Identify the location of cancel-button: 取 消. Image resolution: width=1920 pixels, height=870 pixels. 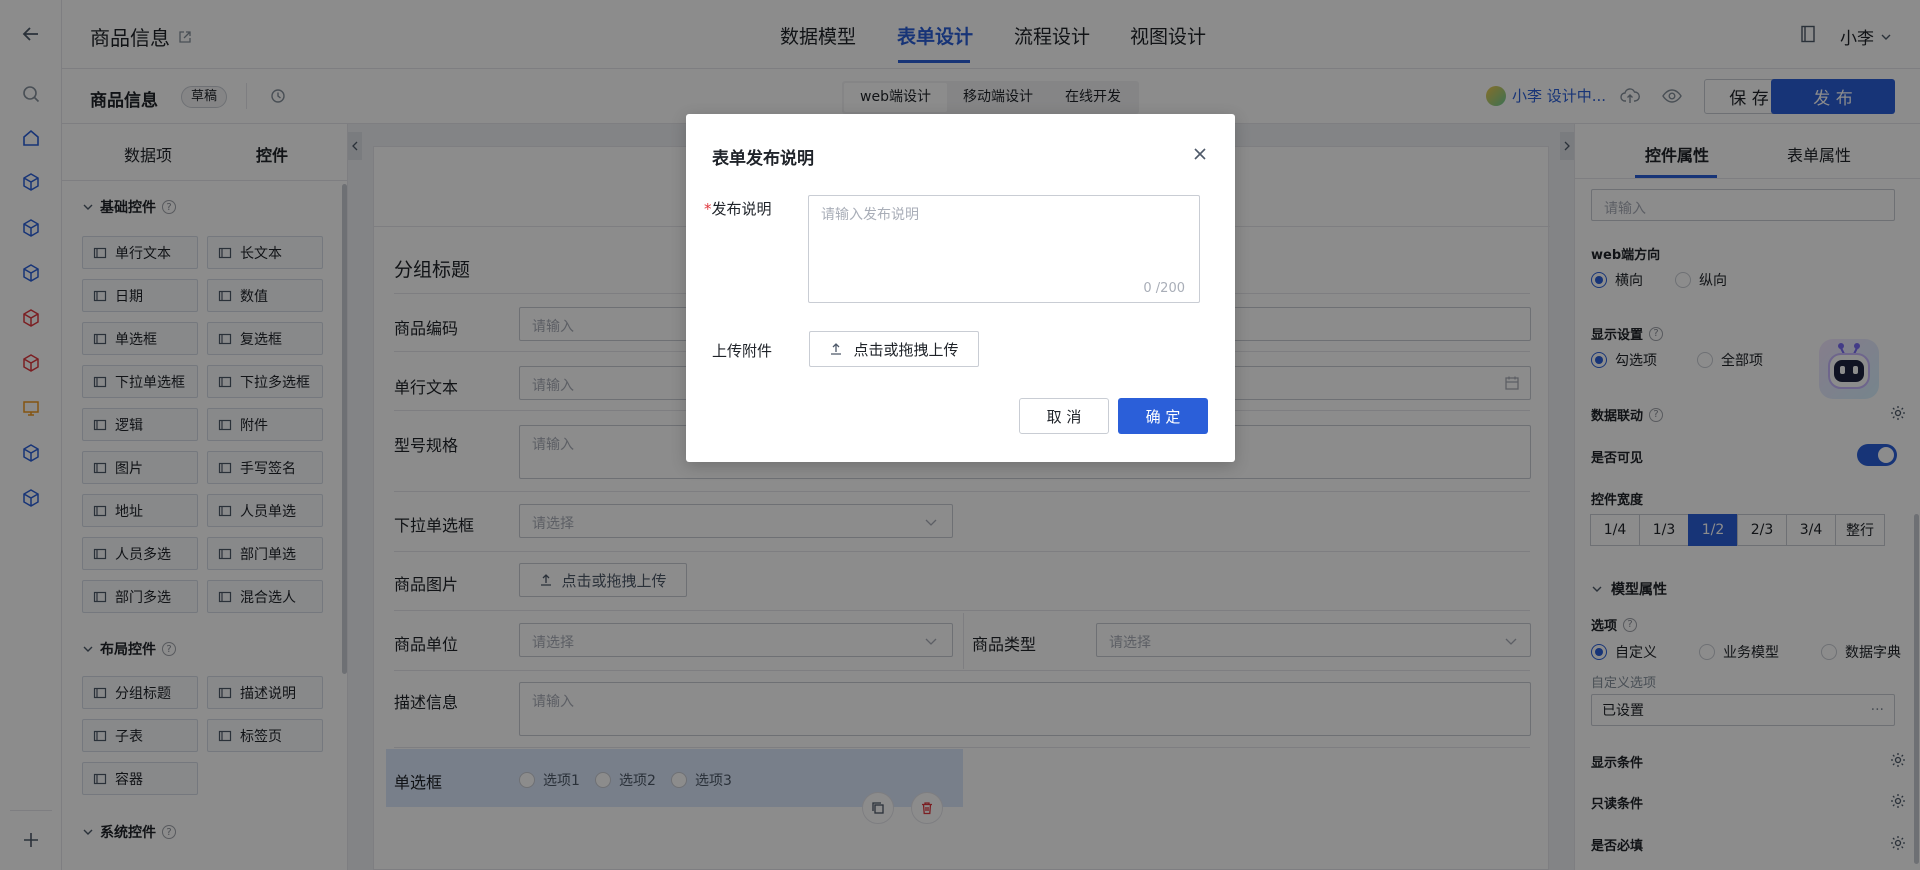
(1064, 416).